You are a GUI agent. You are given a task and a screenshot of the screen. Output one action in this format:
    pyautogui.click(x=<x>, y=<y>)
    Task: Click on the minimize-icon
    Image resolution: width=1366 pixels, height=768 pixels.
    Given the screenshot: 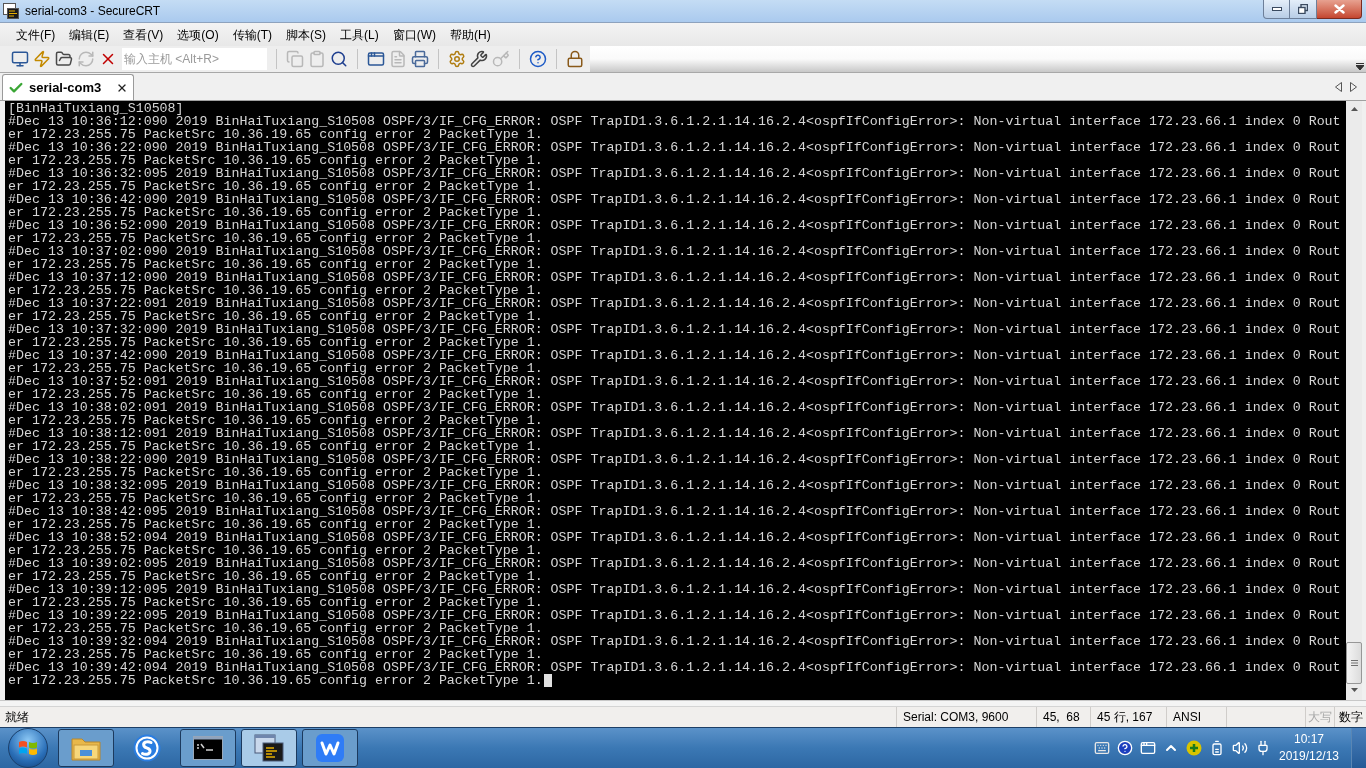 What is the action you would take?
    pyautogui.click(x=1276, y=9)
    